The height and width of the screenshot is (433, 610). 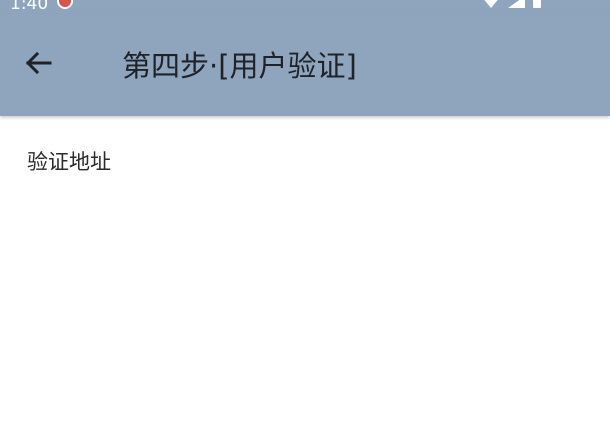 I want to click on verify-address-label: 验证地址, so click(x=69, y=162).